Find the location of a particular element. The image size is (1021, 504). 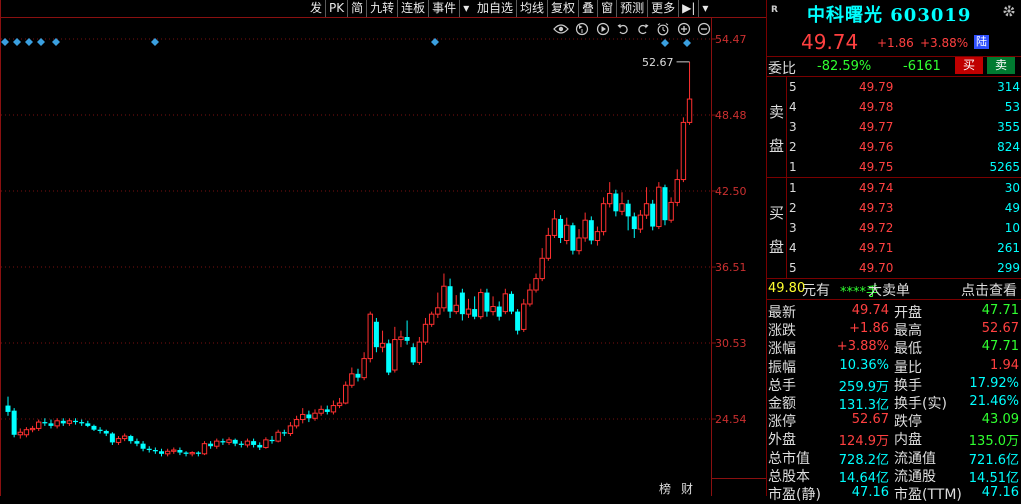

bid-row: 2 49.73 49 is located at coordinates (904, 208).